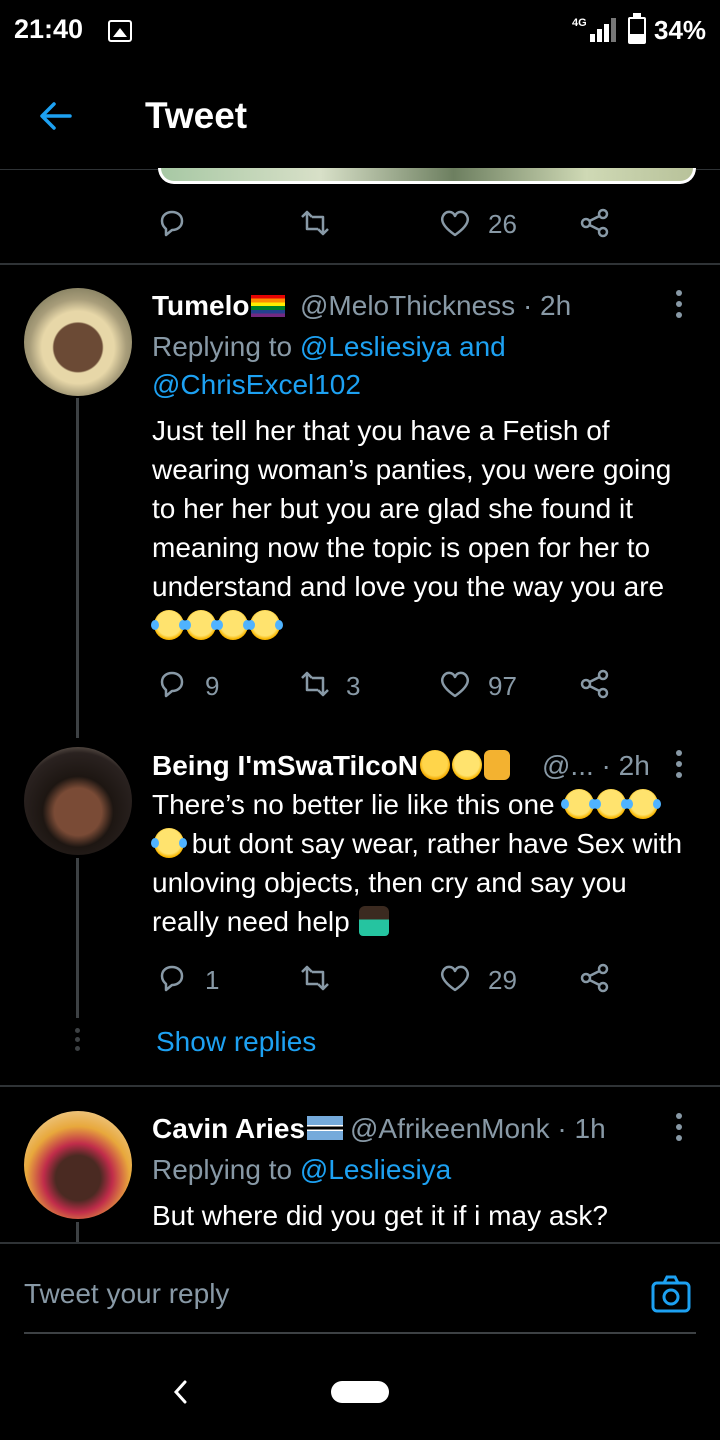 The height and width of the screenshot is (1440, 720). I want to click on network-type: 4G, so click(579, 23).